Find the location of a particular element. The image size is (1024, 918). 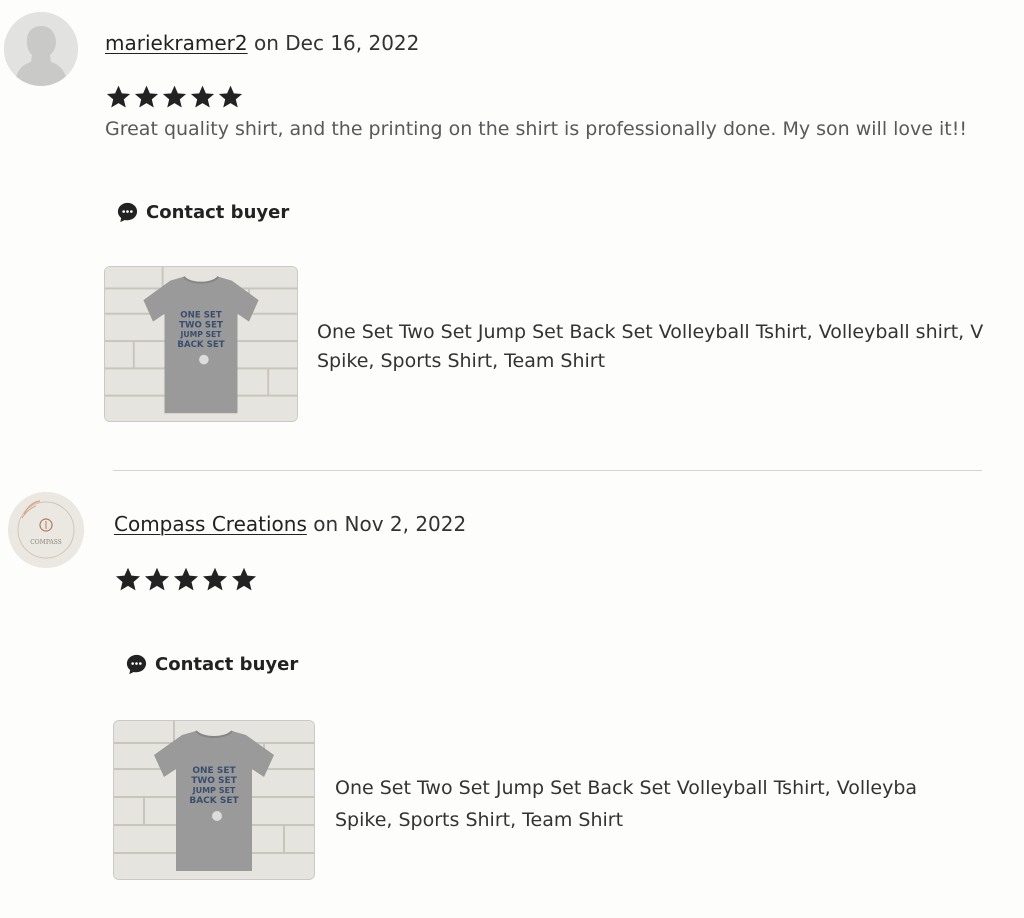

review-meta: Compass Creations on Nov 2, 2022 is located at coordinates (290, 524).